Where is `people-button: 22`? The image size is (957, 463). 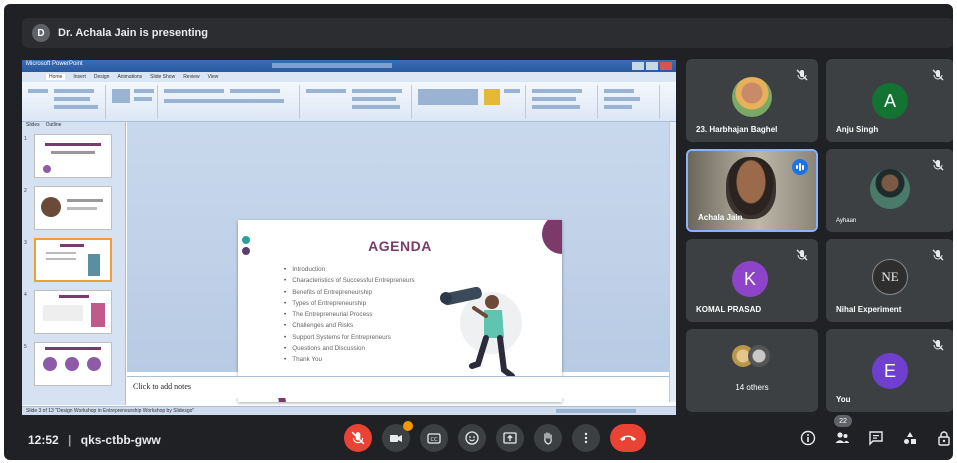
people-button: 22 is located at coordinates (842, 431).